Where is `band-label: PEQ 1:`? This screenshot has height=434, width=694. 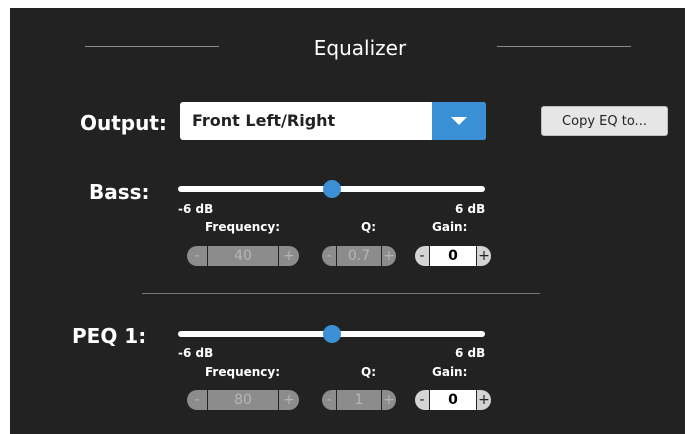
band-label: PEQ 1: is located at coordinates (109, 336).